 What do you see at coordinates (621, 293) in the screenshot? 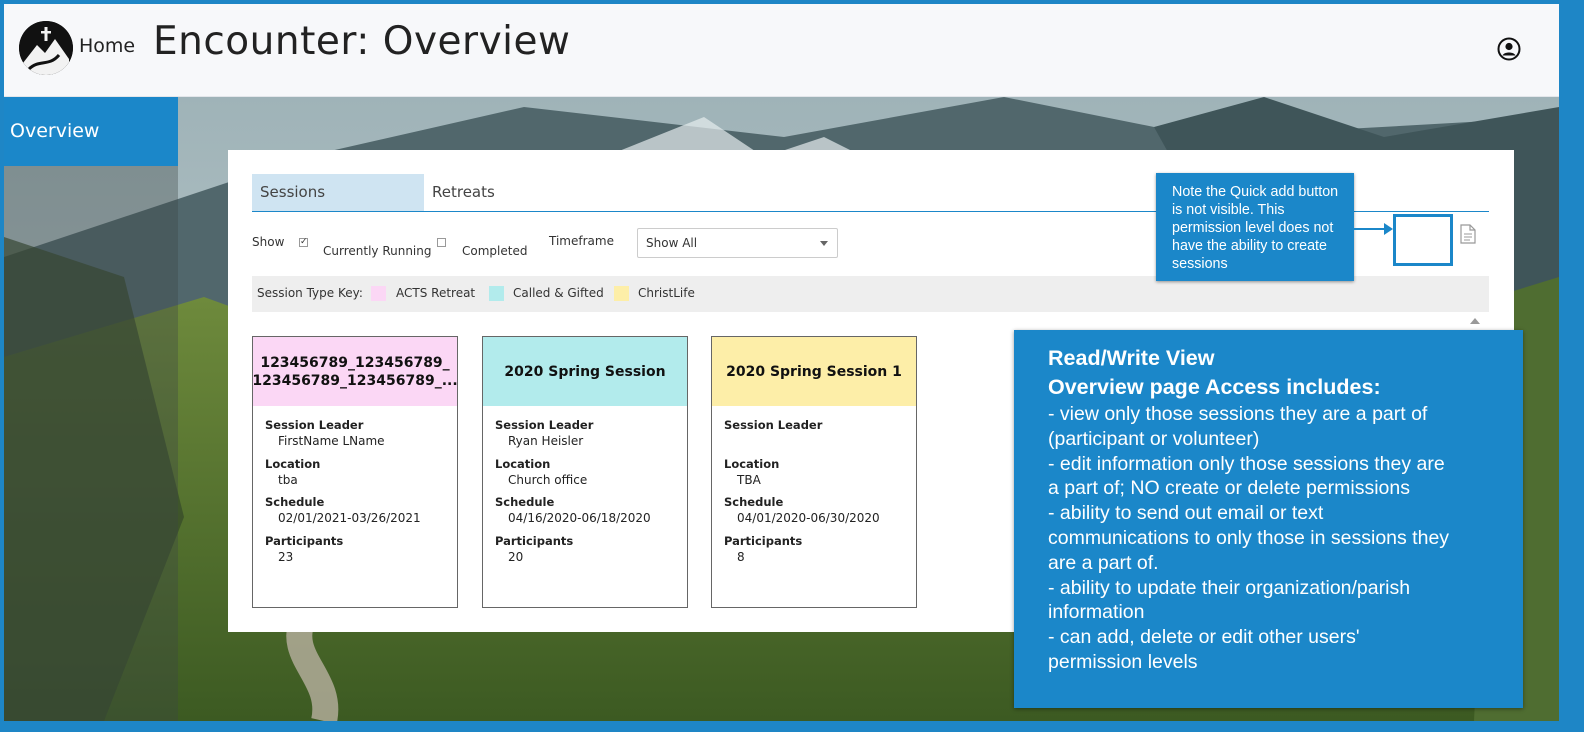
I see `christlife-swatch` at bounding box center [621, 293].